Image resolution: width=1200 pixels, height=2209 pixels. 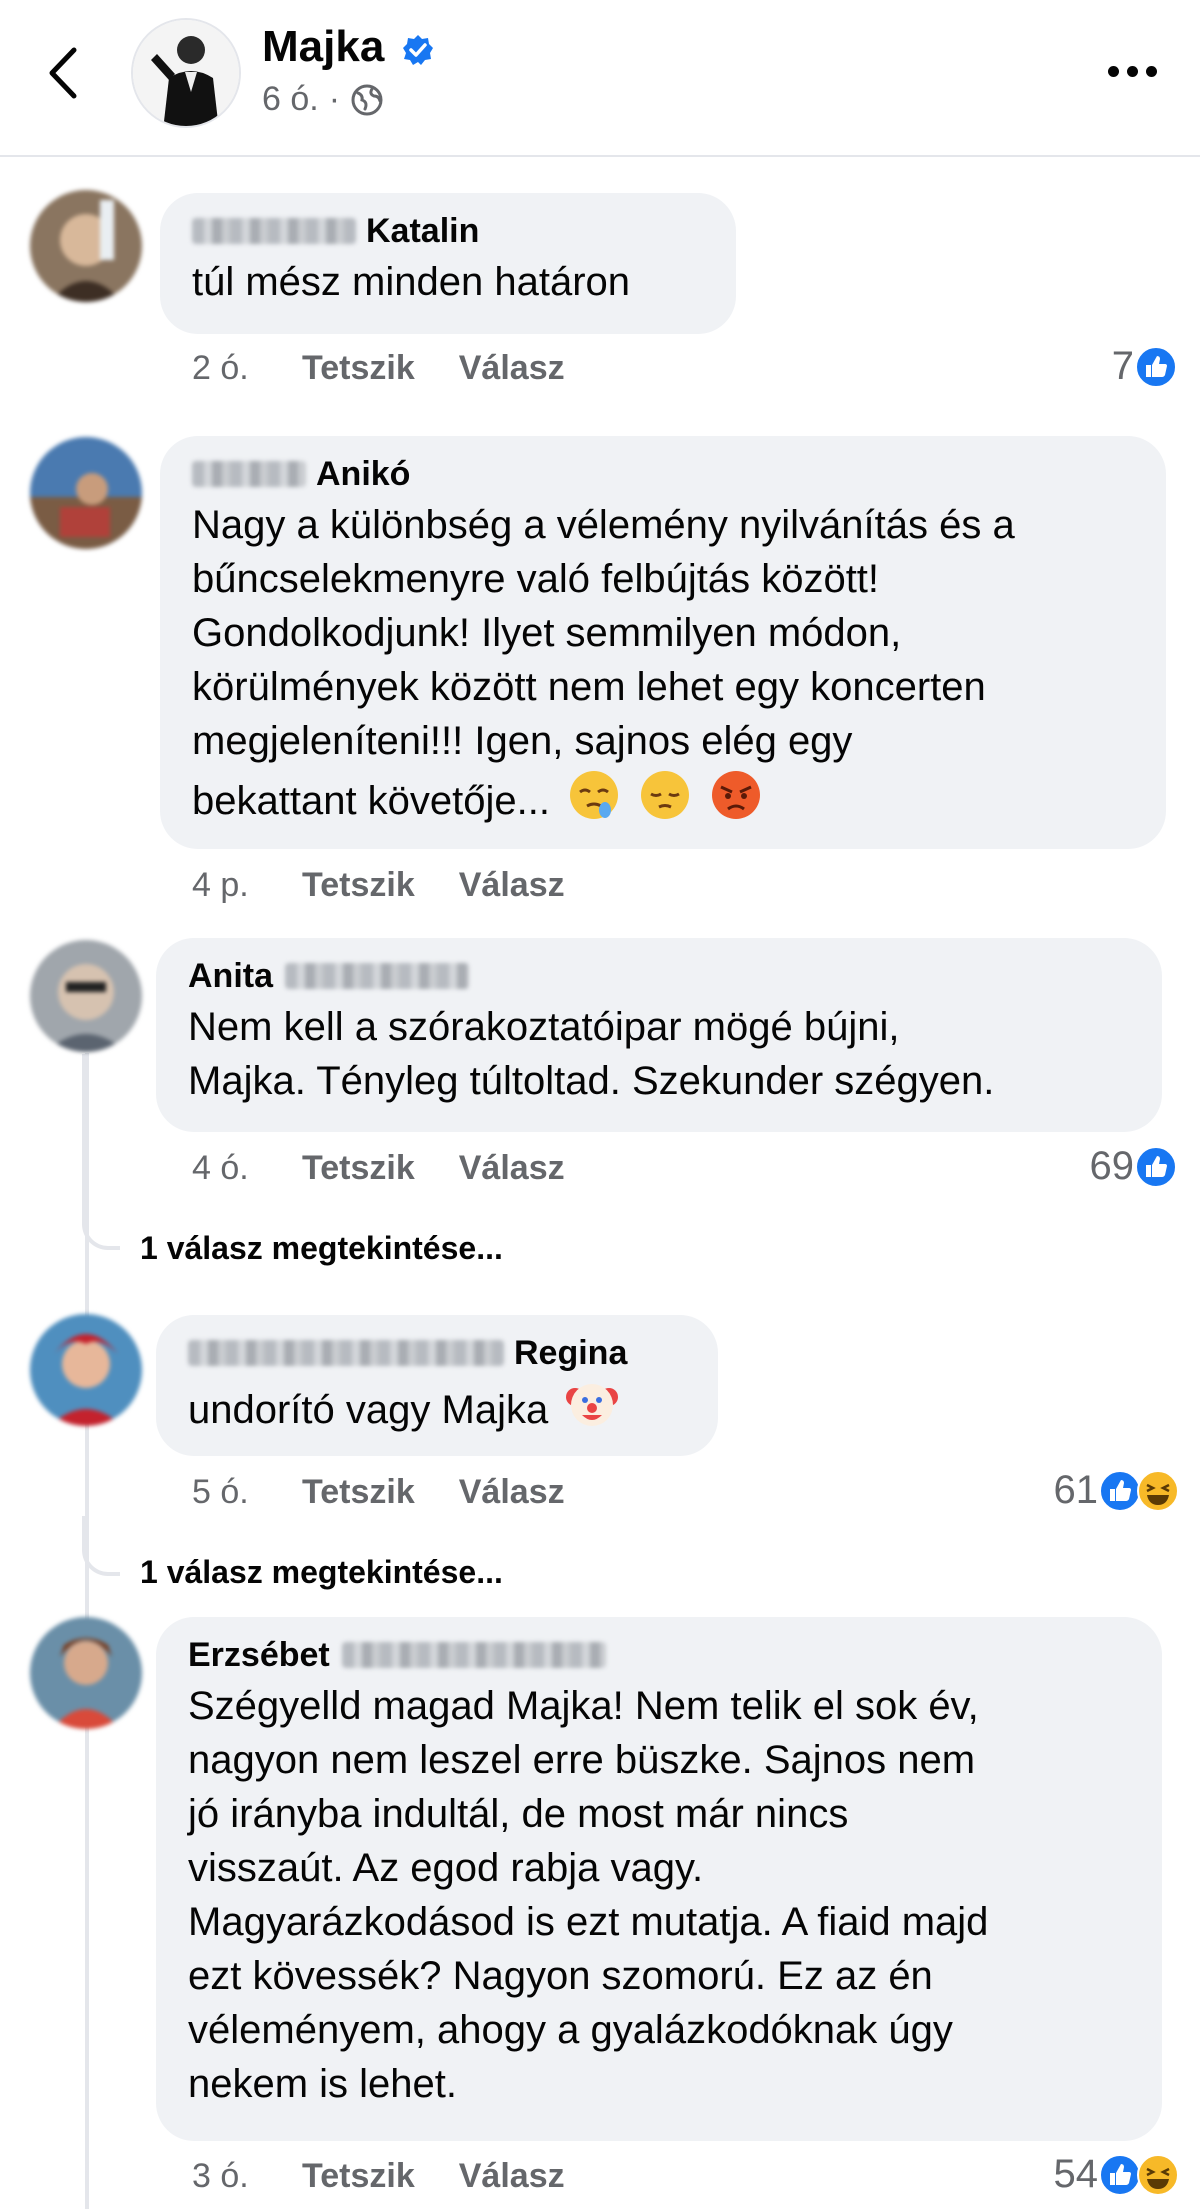 What do you see at coordinates (1113, 71) in the screenshot?
I see `more-dots-icon` at bounding box center [1113, 71].